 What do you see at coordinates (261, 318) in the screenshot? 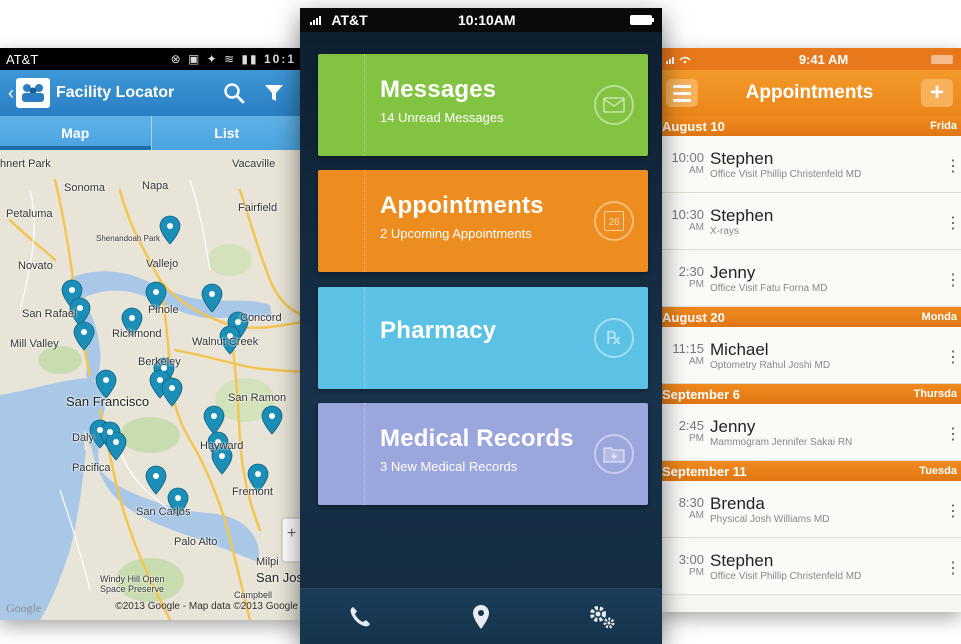
I see `map-place-label: Concord` at bounding box center [261, 318].